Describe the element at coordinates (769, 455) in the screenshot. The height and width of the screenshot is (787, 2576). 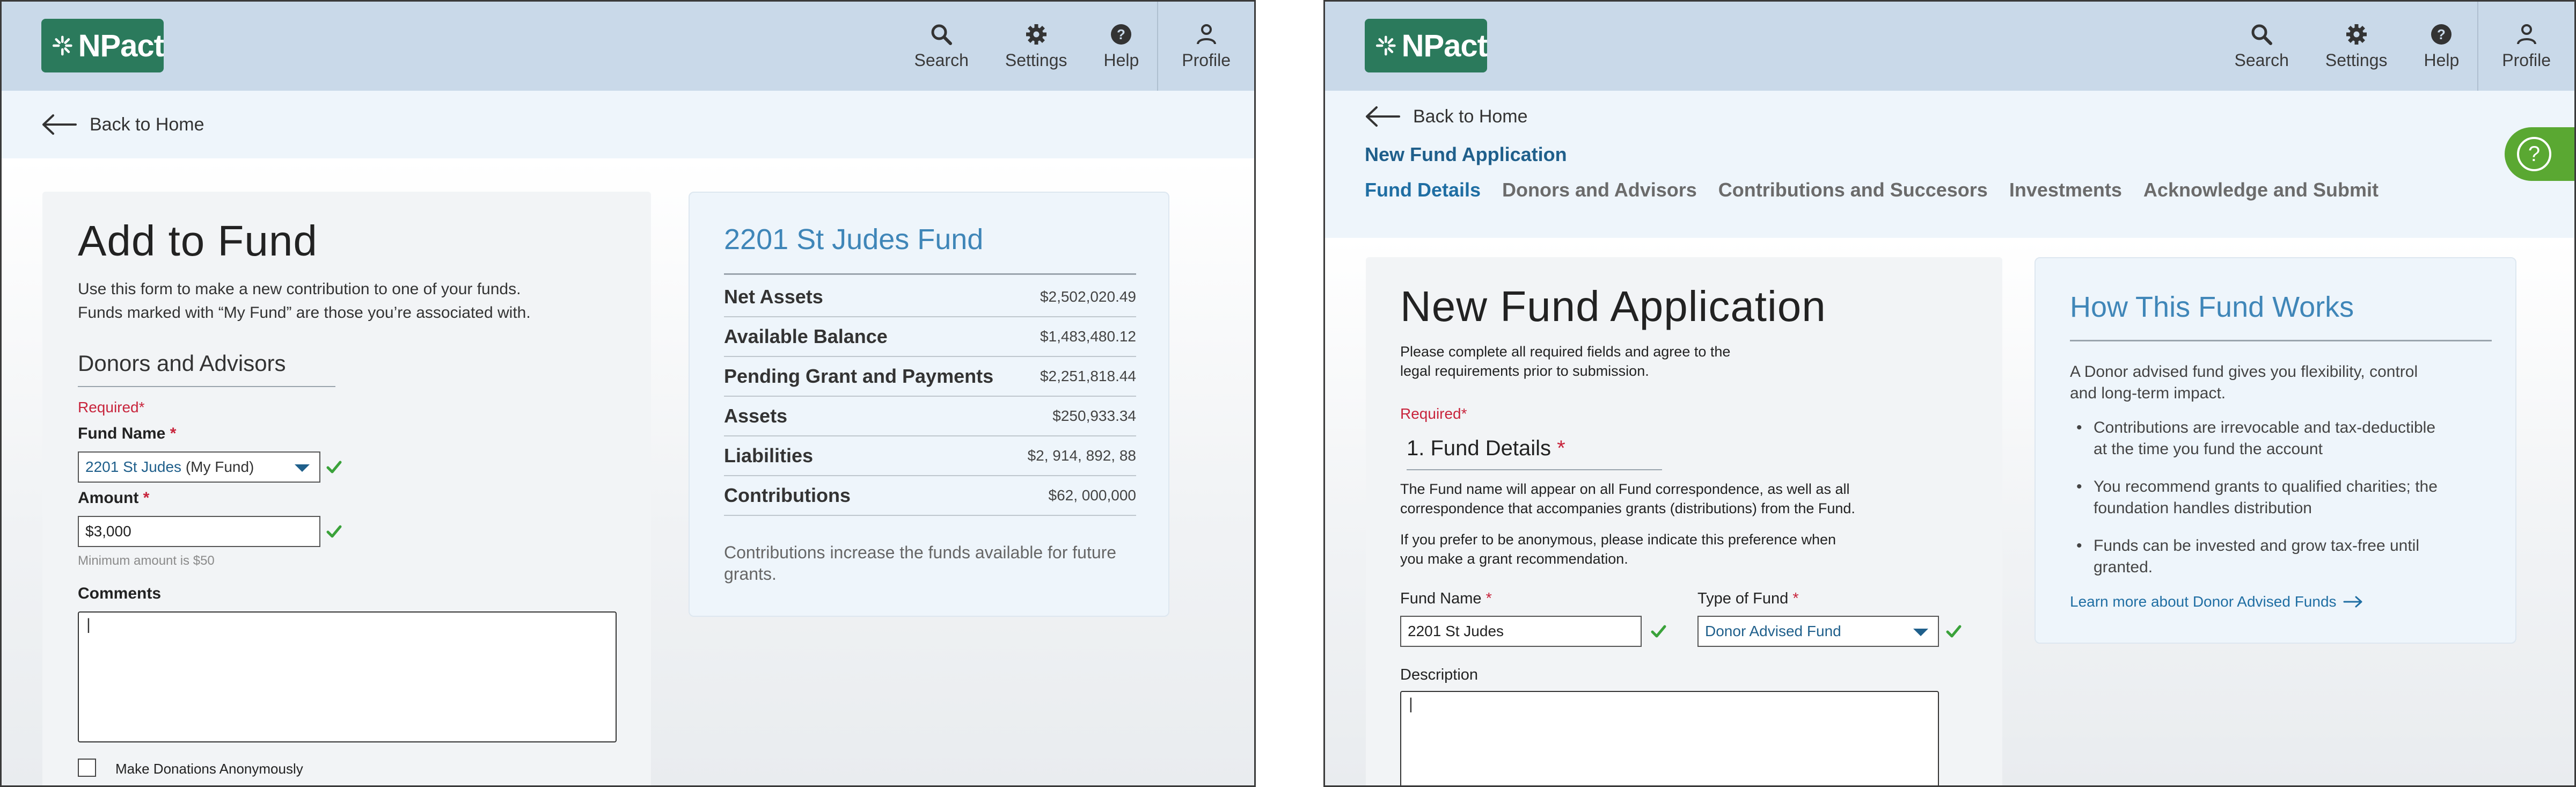
I see `summary-row-label: Liabilities` at that location.